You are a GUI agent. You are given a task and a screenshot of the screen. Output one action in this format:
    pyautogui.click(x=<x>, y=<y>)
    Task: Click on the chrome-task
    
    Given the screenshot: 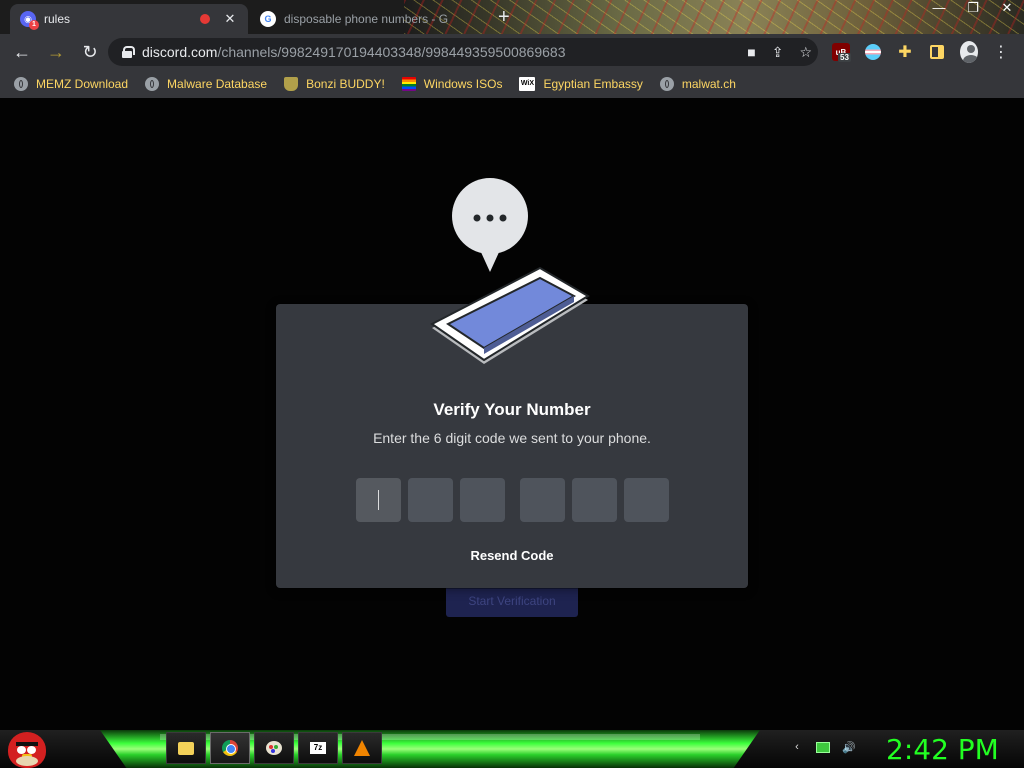 What is the action you would take?
    pyautogui.click(x=230, y=748)
    